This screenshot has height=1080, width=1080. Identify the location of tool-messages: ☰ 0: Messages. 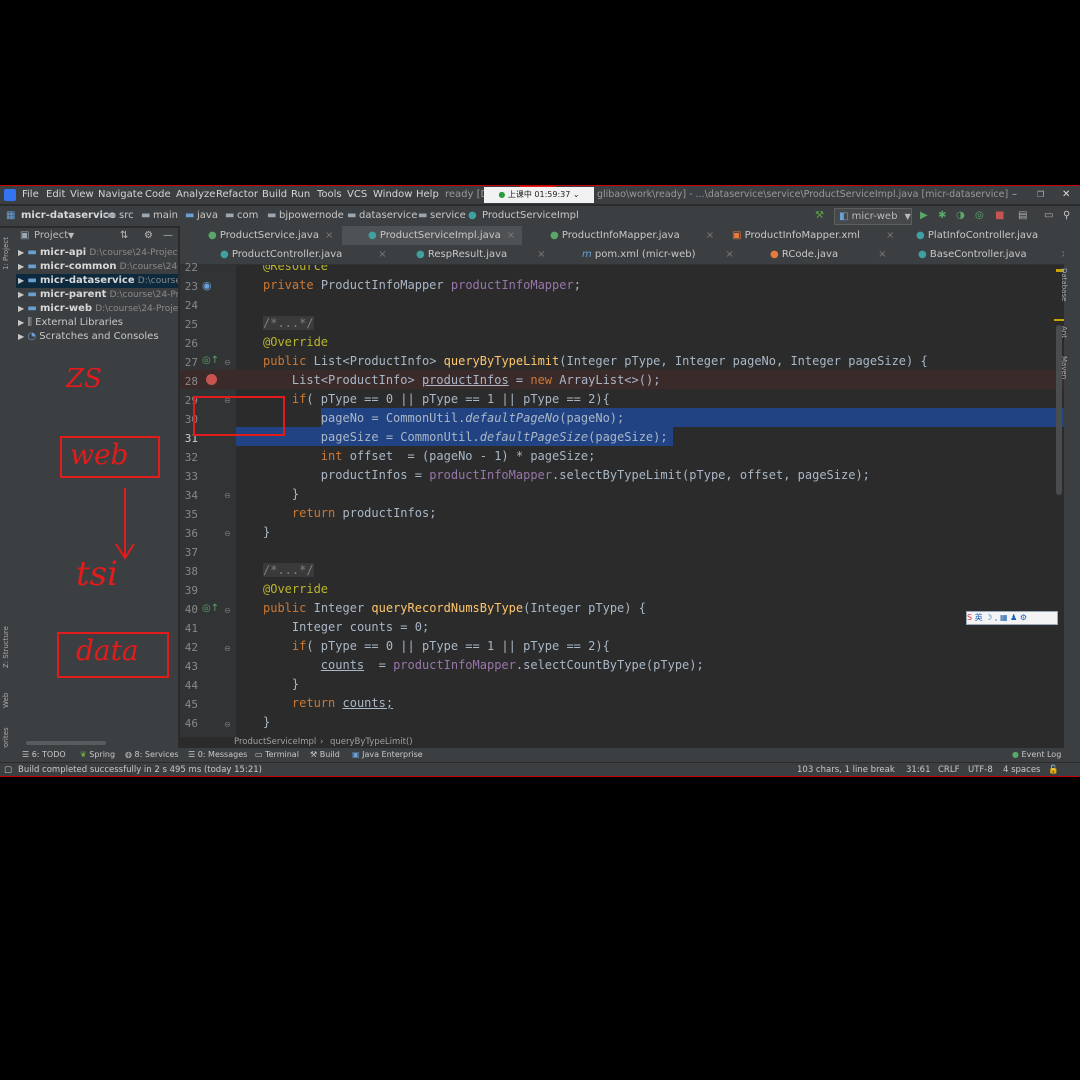
(217, 755).